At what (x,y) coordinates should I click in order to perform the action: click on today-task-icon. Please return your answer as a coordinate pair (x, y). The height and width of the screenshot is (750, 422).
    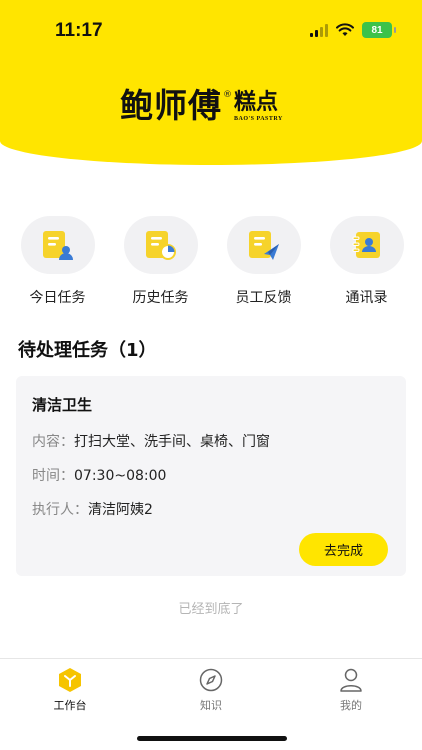
    Looking at the image, I should click on (57, 245).